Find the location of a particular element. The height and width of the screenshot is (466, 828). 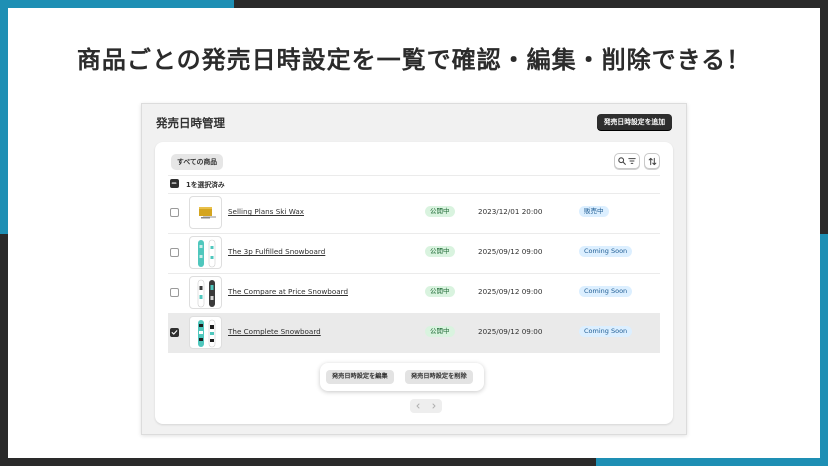

bulk-select-row: 1を選択済み is located at coordinates (414, 184).